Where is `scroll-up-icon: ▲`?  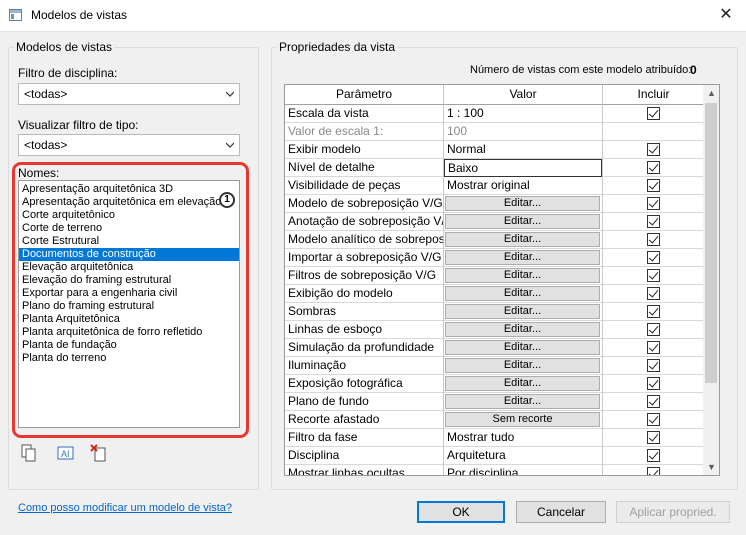 scroll-up-icon: ▲ is located at coordinates (711, 93).